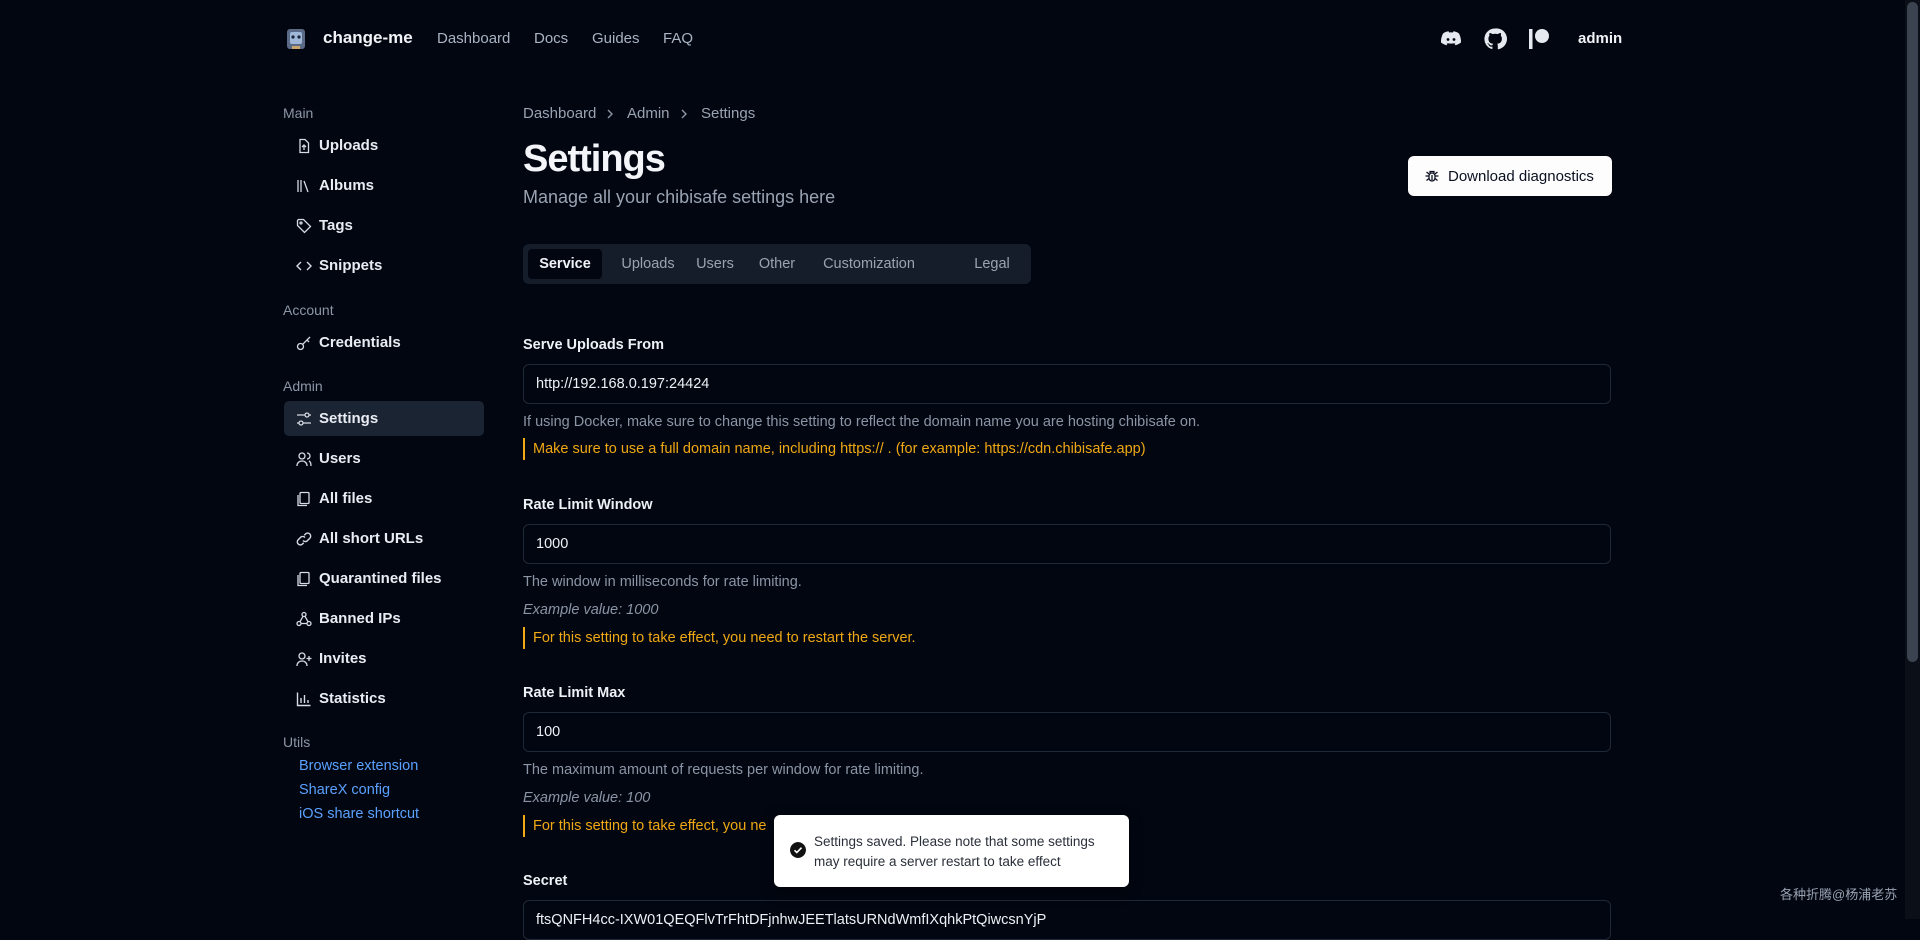  I want to click on code-icon, so click(304, 266).